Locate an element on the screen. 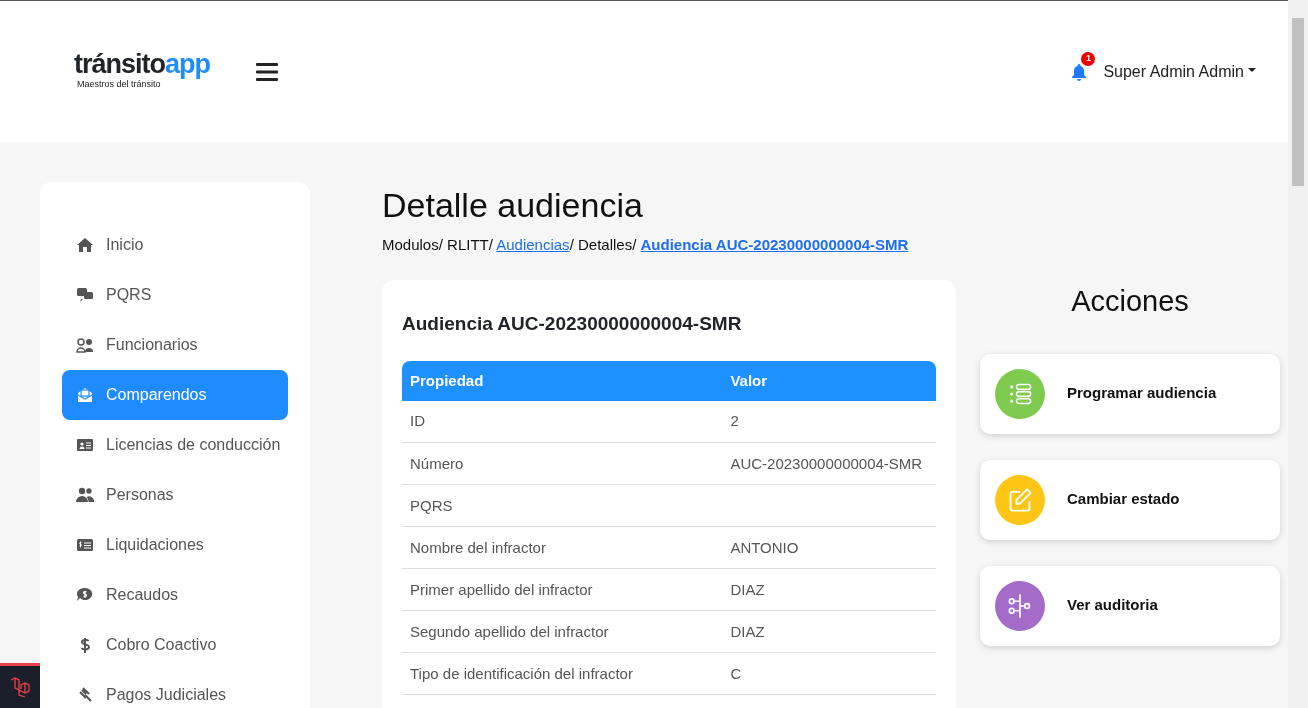 This screenshot has width=1308, height=708. logo-tagline: Maestros del tránsito is located at coordinates (119, 85).